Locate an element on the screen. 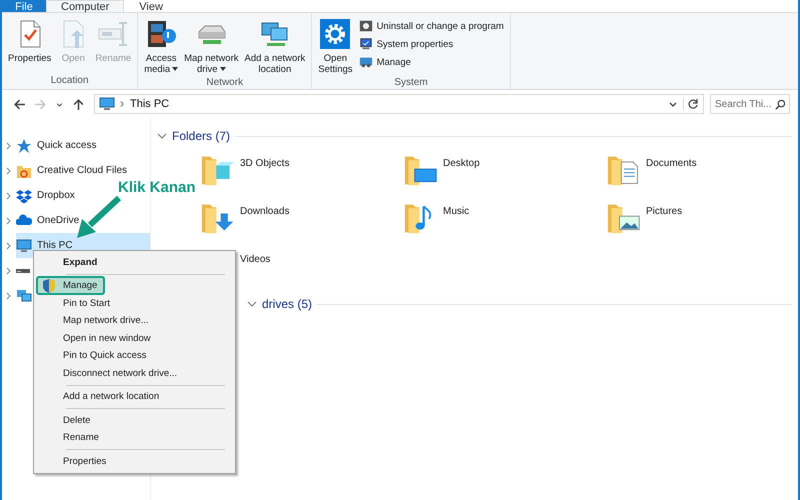 This screenshot has width=800, height=500. ribbon-button: System properties is located at coordinates (431, 44).